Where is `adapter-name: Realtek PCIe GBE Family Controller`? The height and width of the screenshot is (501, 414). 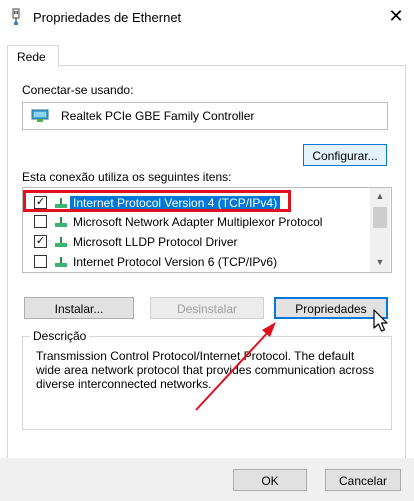
adapter-name: Realtek PCIe GBE Family Controller is located at coordinates (158, 116).